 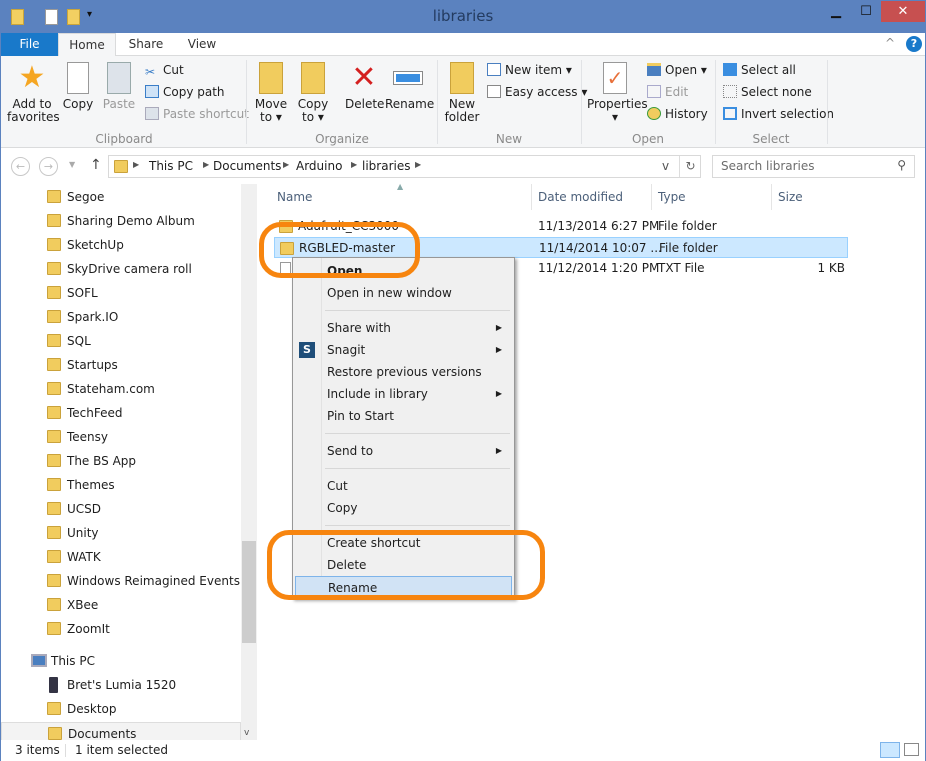 What do you see at coordinates (890, 43) in the screenshot?
I see `collapse-ribbon-icon: ^` at bounding box center [890, 43].